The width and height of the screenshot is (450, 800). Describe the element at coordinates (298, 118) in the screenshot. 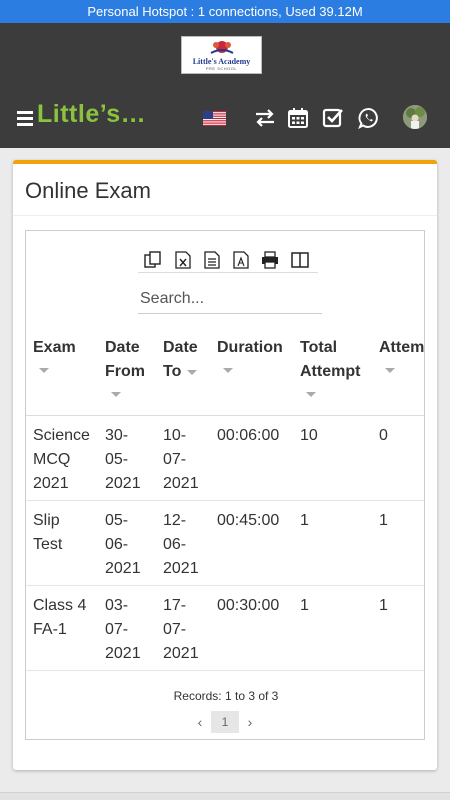

I see `calendar-icon` at that location.